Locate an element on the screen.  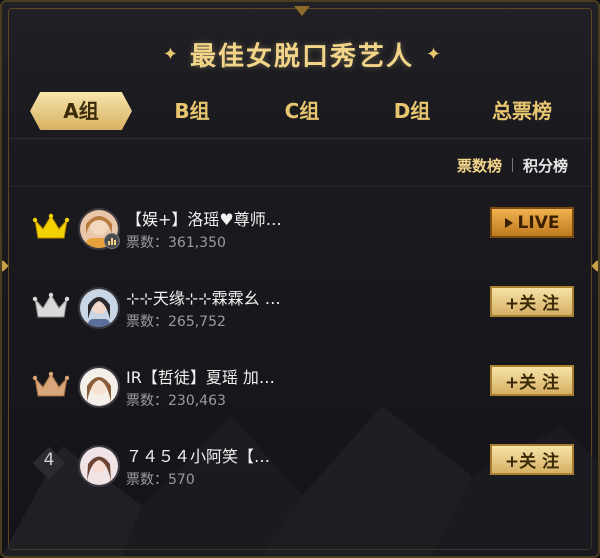
play-icon is located at coordinates (508, 222).